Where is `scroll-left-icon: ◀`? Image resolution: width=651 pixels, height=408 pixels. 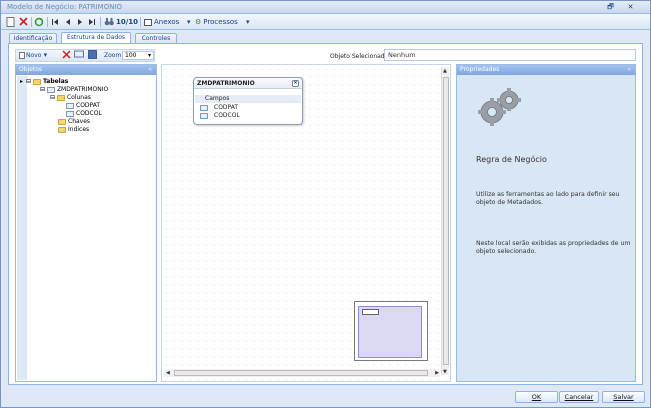
scroll-left-icon: ◀ is located at coordinates (168, 373).